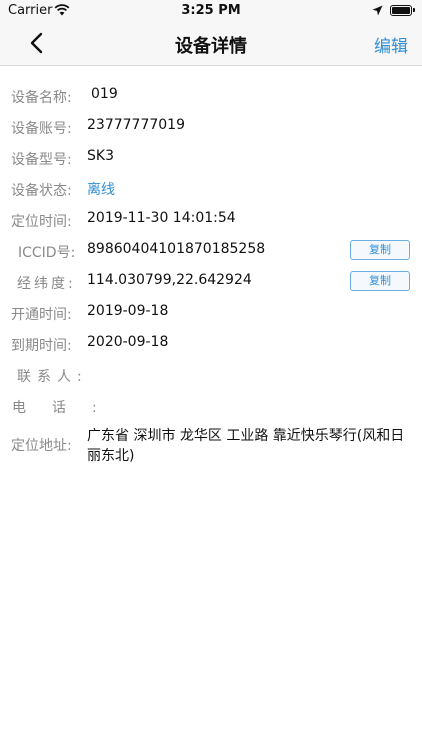 Image resolution: width=422 pixels, height=750 pixels. What do you see at coordinates (211, 127) in the screenshot?
I see `device-account-row: 设备账号: 23777777019` at bounding box center [211, 127].